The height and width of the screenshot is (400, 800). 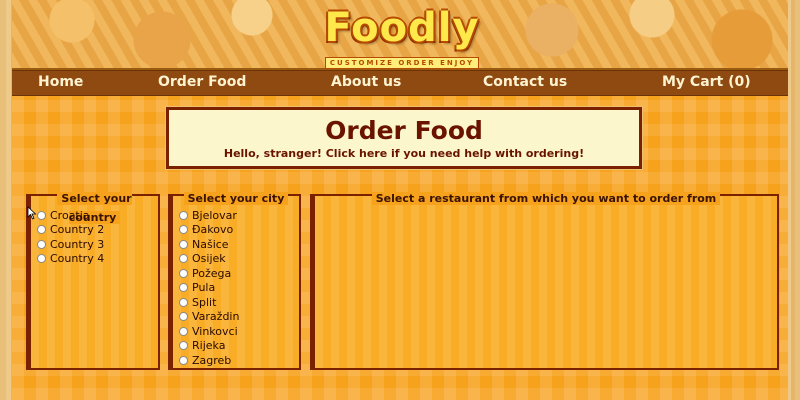 I want to click on city-option: Đakovo, so click(x=209, y=230).